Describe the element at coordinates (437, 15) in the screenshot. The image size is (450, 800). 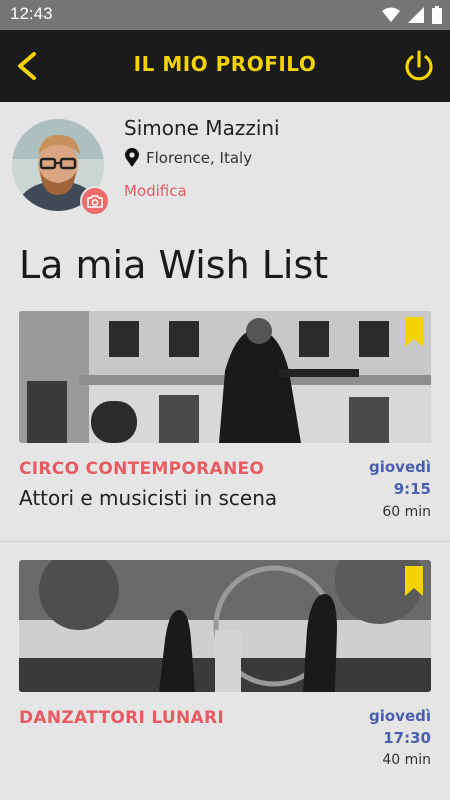
I see `battery-icon` at that location.